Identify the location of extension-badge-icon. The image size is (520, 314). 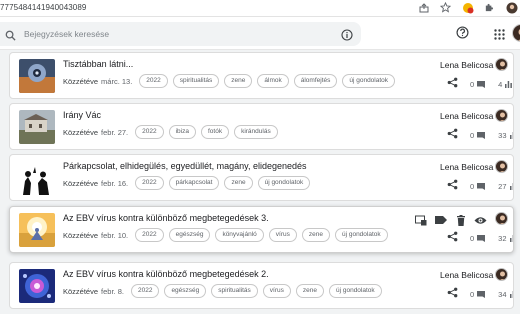
(467, 7).